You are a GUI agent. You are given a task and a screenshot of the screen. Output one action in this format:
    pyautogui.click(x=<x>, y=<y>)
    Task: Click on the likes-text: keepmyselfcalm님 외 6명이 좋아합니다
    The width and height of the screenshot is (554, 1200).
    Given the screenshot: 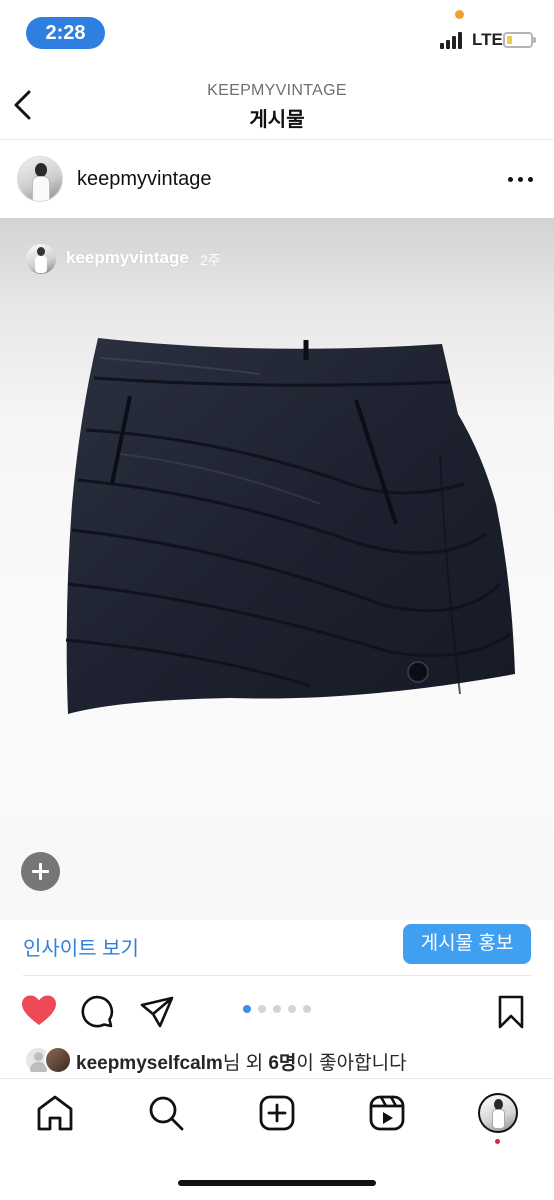 What is the action you would take?
    pyautogui.click(x=241, y=1061)
    